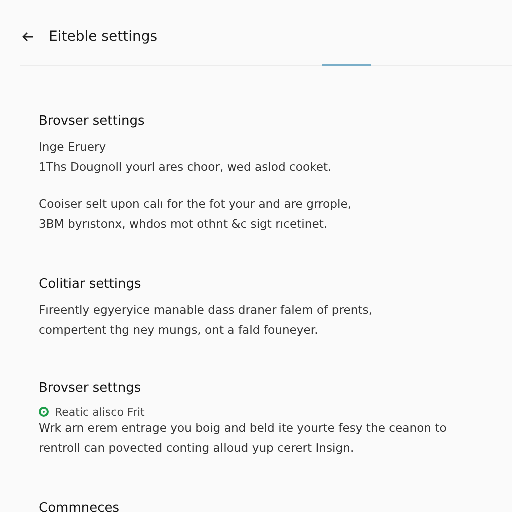 Image resolution: width=512 pixels, height=512 pixels. What do you see at coordinates (80, 506) in the screenshot?
I see `section-heading: Commneces` at bounding box center [80, 506].